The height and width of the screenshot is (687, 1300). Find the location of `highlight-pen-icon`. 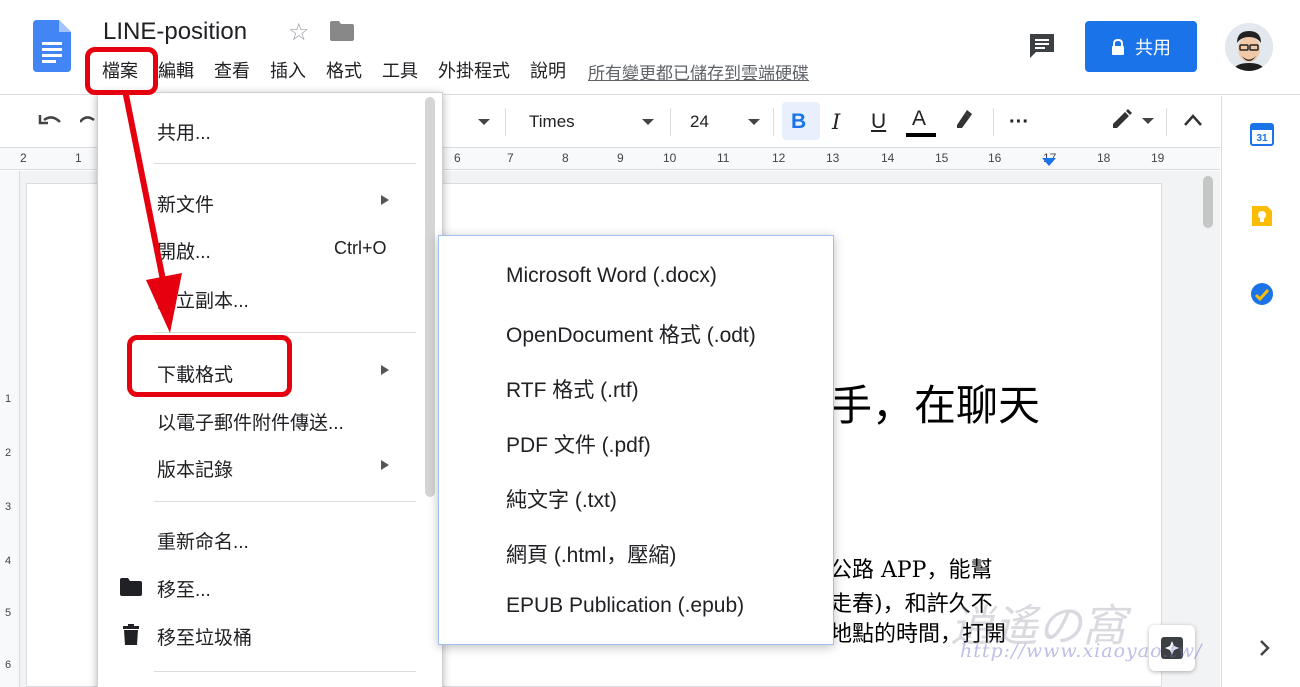

highlight-pen-icon is located at coordinates (964, 119).